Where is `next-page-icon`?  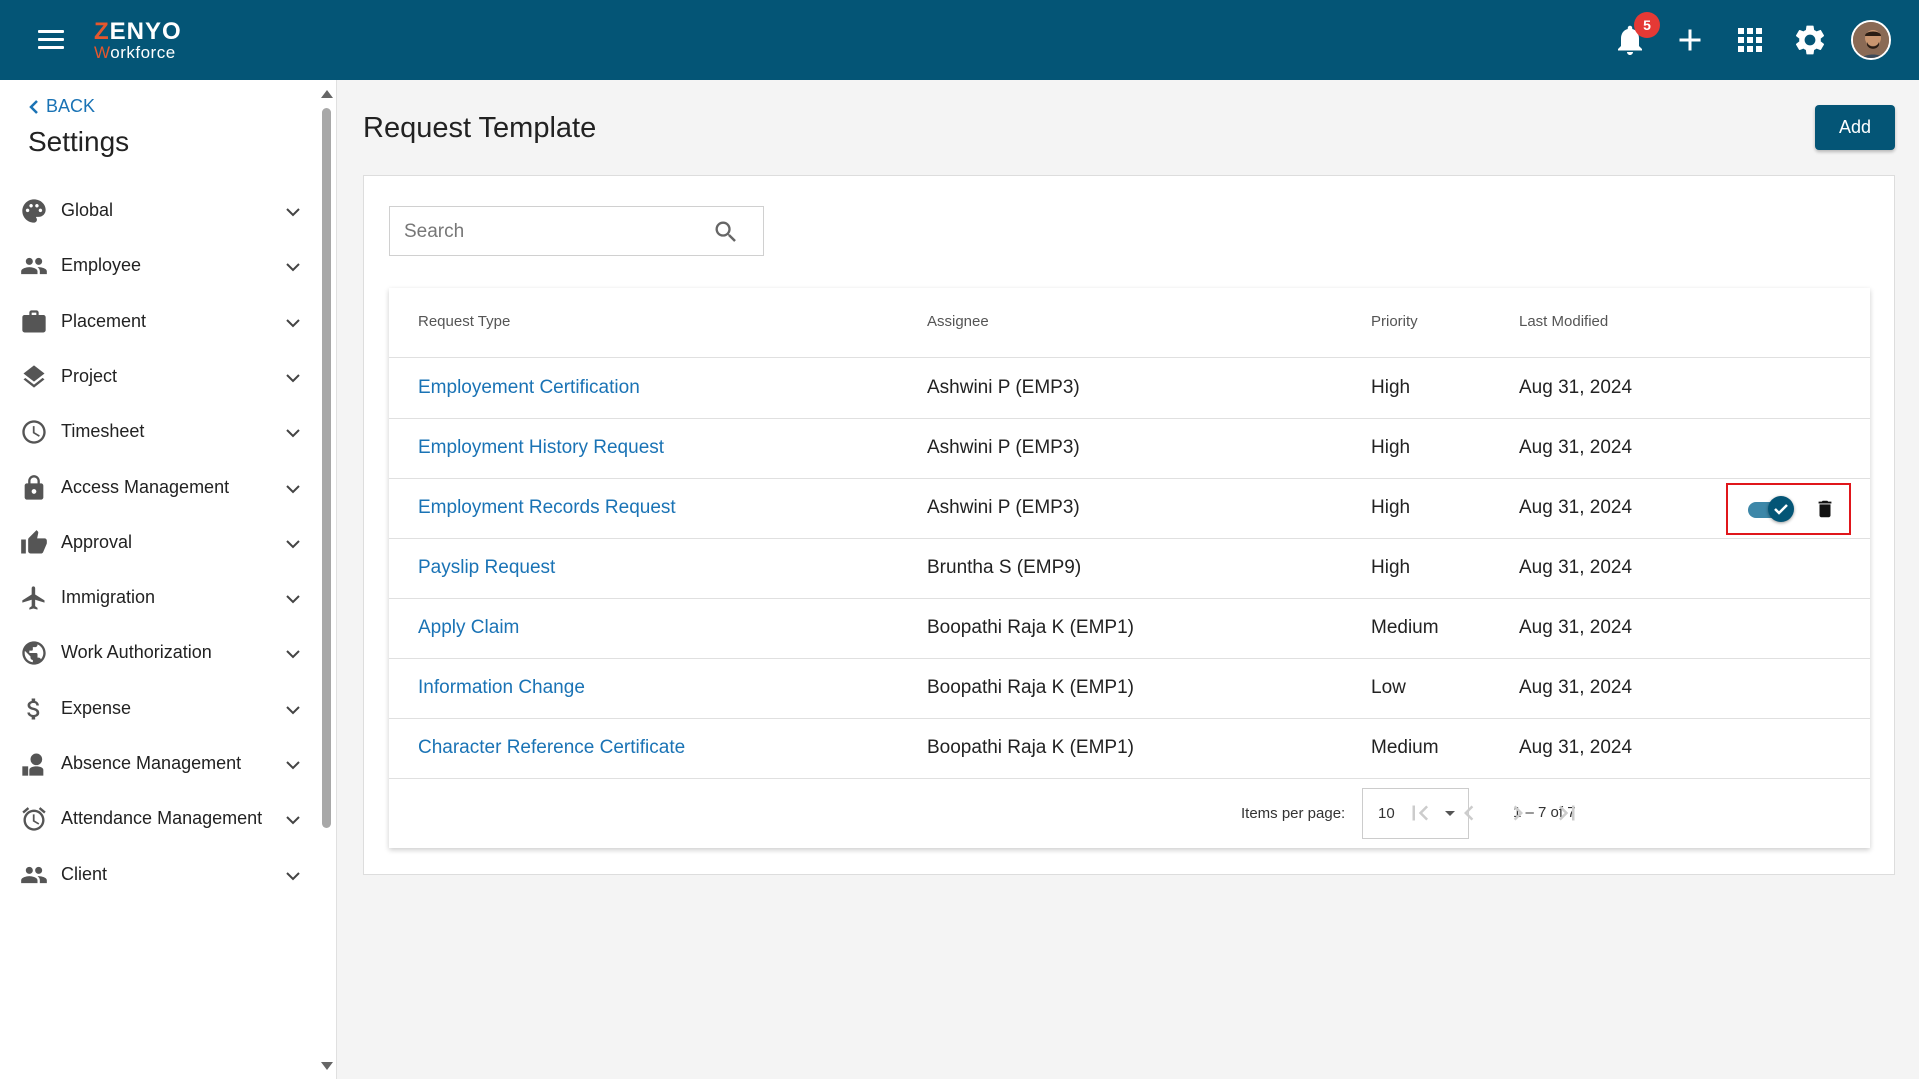 next-page-icon is located at coordinates (1518, 813).